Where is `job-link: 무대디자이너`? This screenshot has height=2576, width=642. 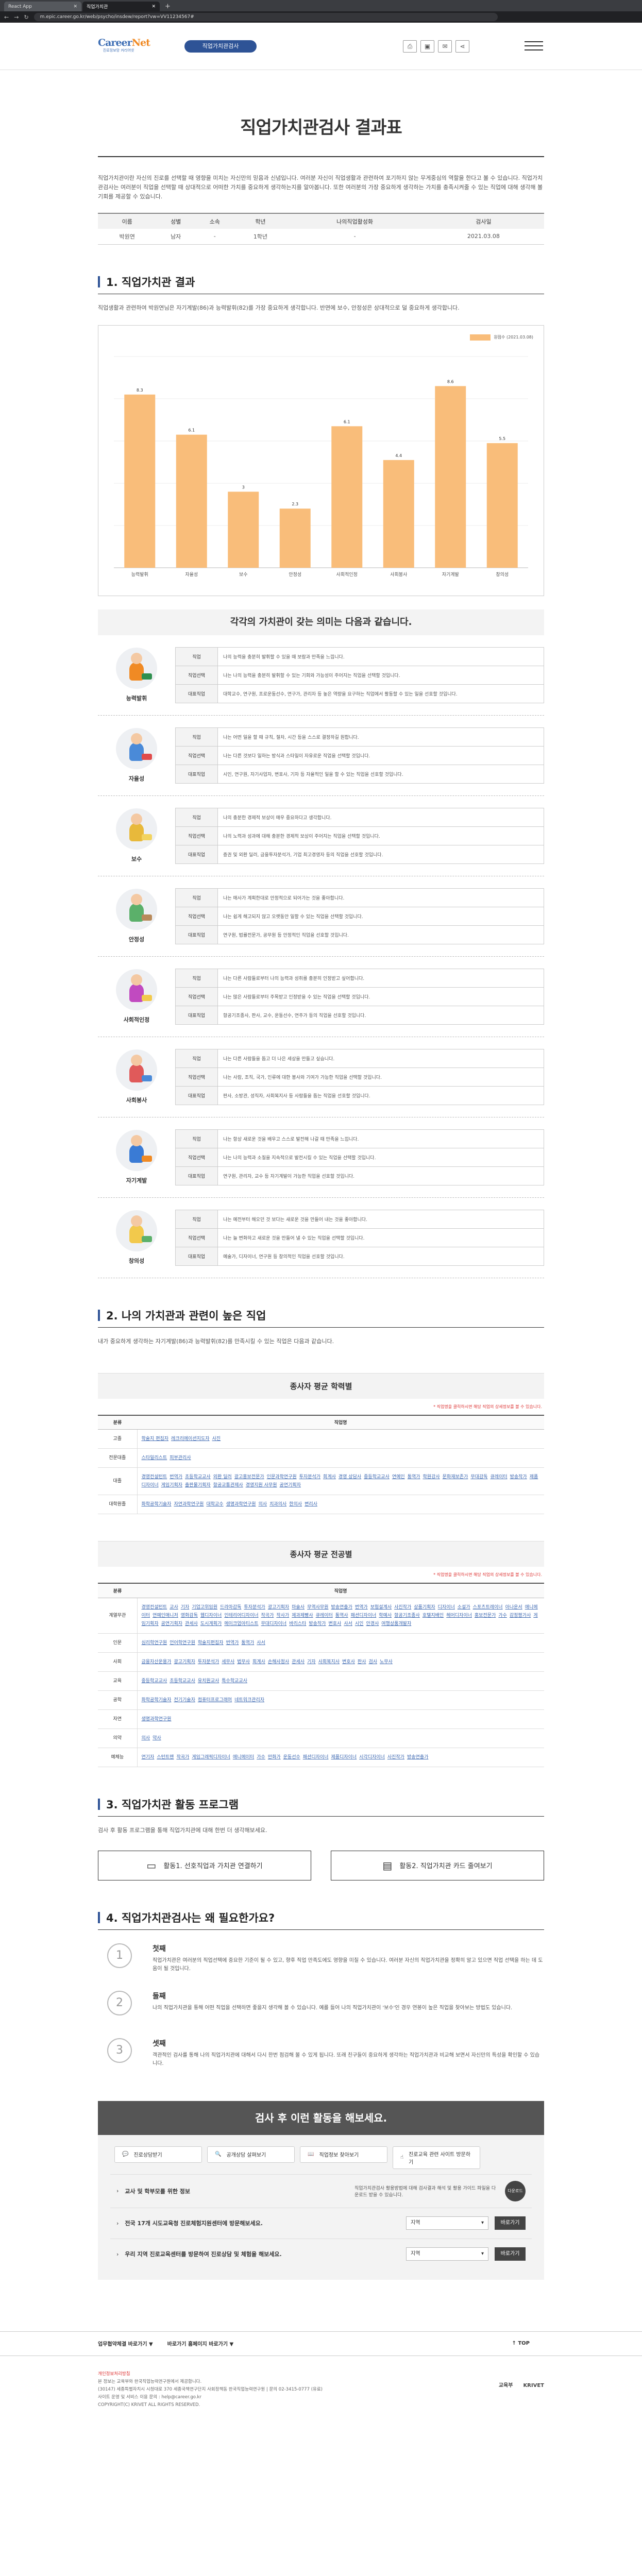
job-link: 무대디자이너 is located at coordinates (274, 1623).